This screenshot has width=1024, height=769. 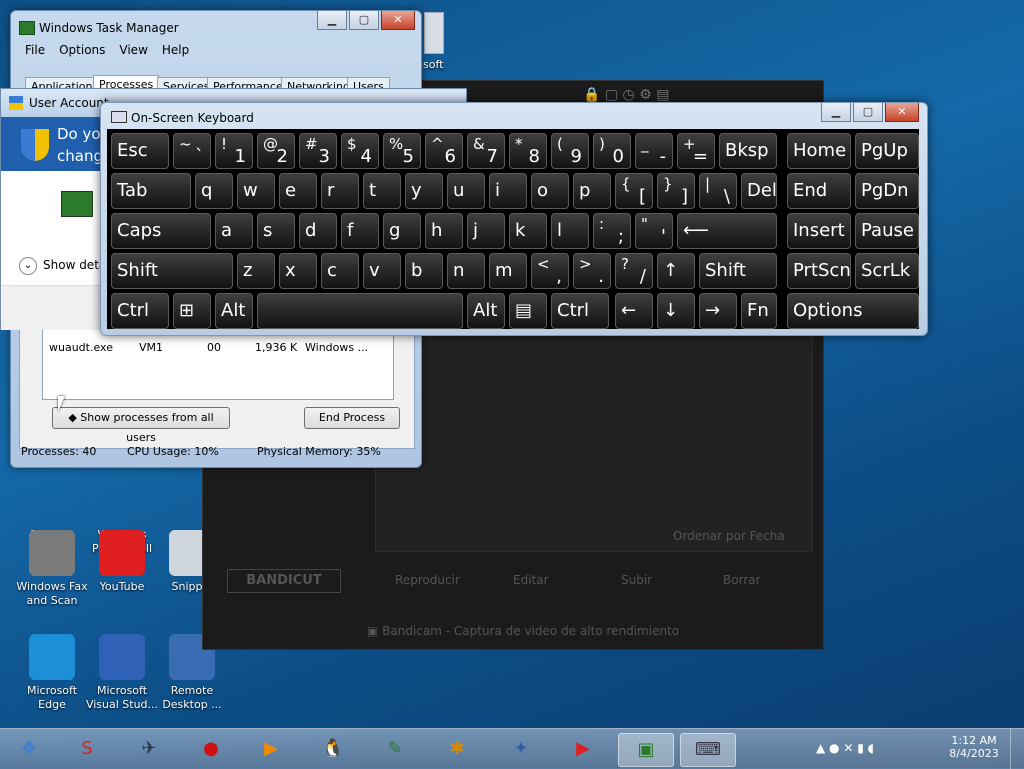 I want to click on key-z: z, so click(x=256, y=271).